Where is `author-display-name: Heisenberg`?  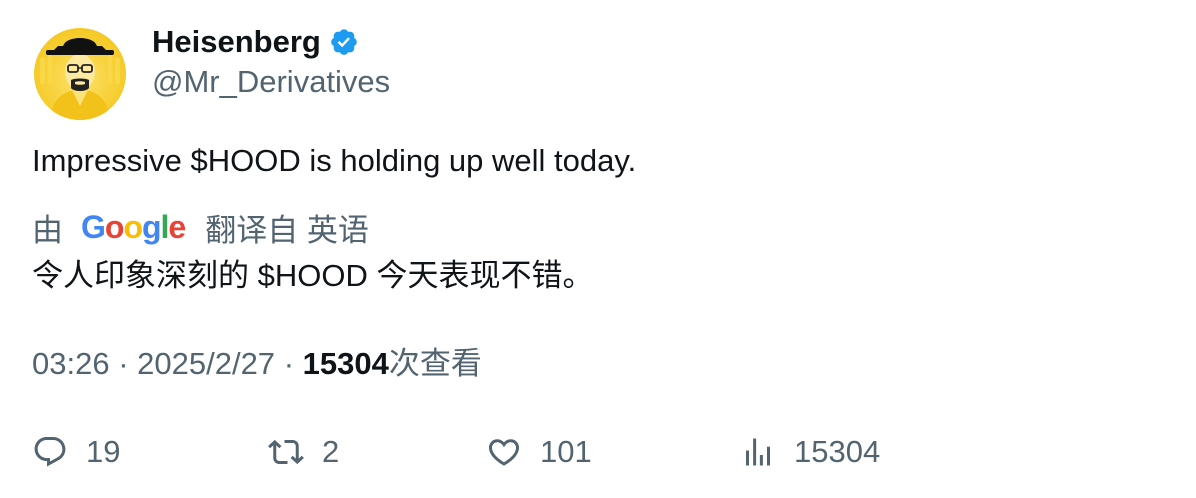 author-display-name: Heisenberg is located at coordinates (255, 42).